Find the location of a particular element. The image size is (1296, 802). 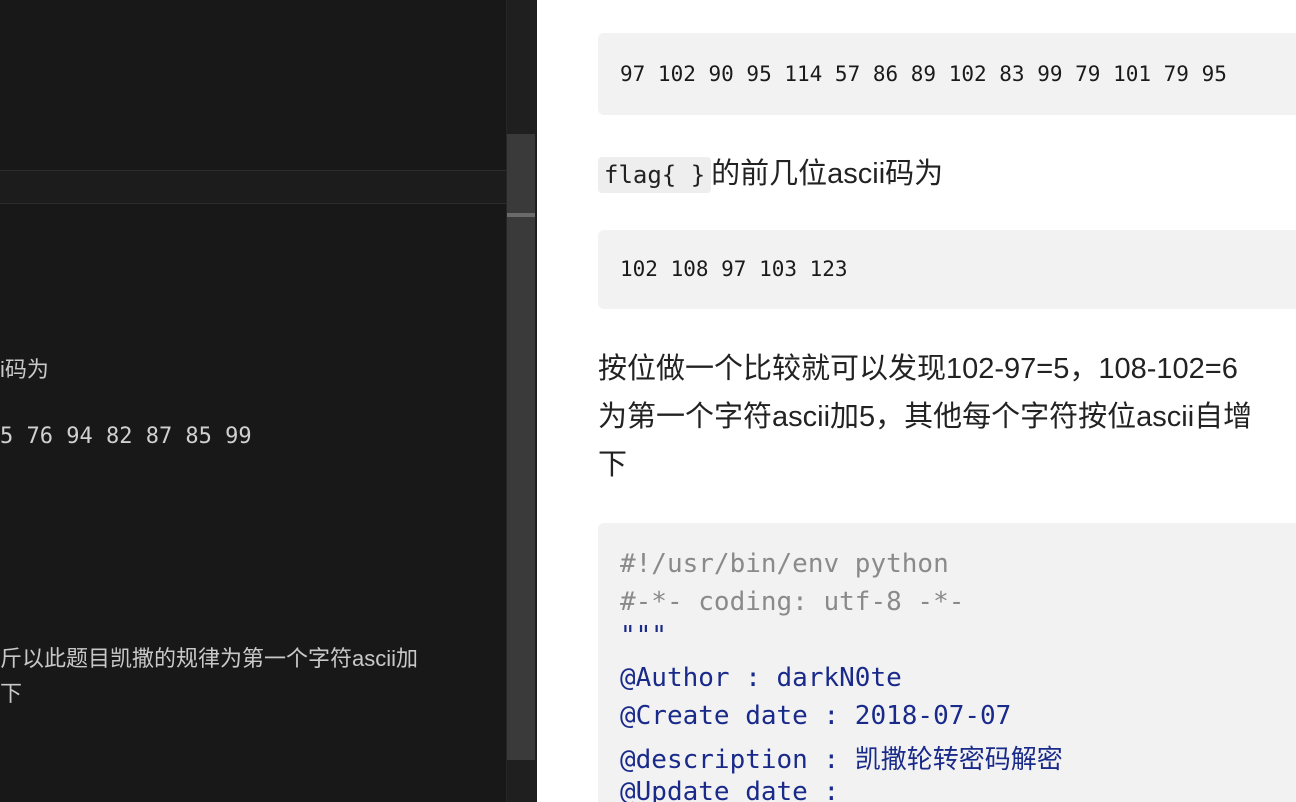

py-author: @Author : darkN0te is located at coordinates (761, 678).